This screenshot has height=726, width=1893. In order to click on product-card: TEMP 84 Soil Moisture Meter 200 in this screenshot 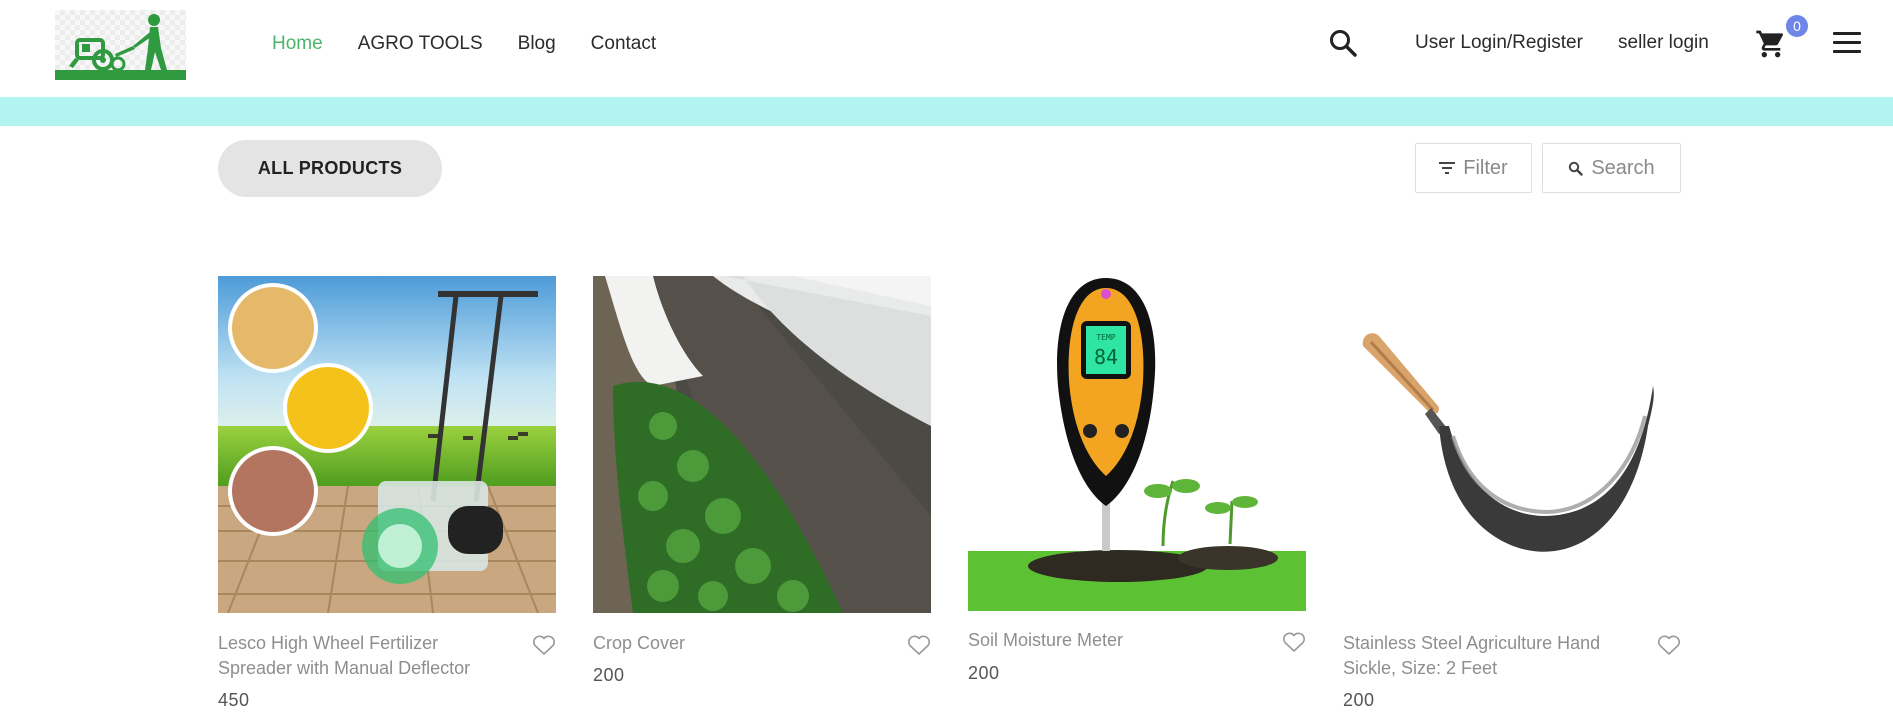, I will do `click(1137, 479)`.